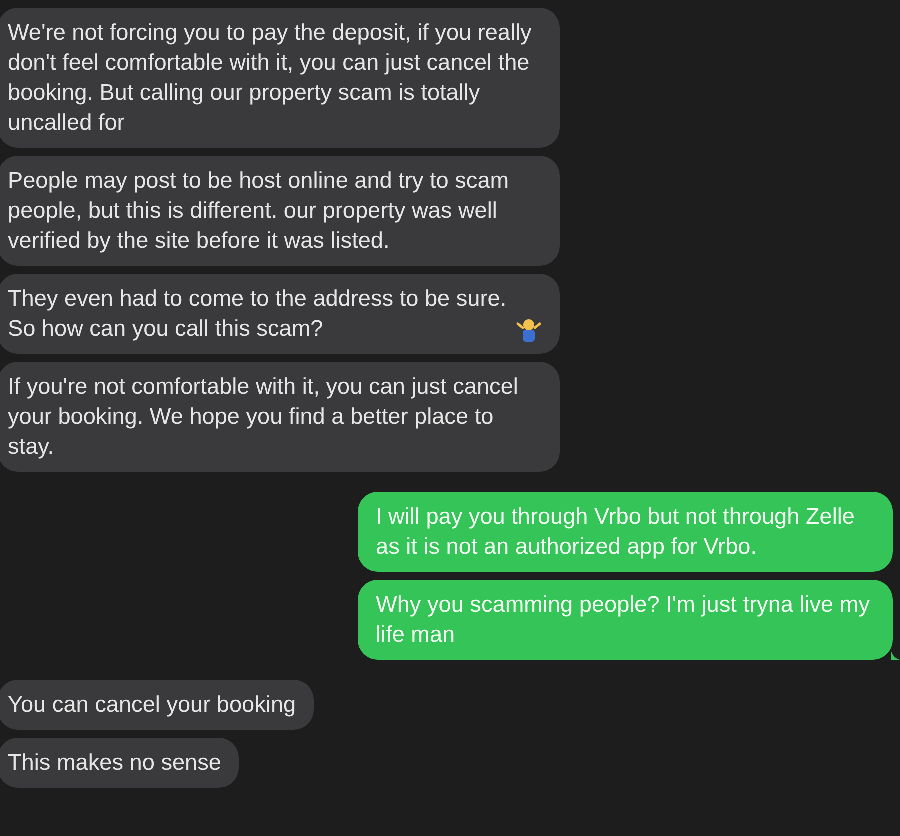  I want to click on message-text: This makes no sense, so click(115, 763).